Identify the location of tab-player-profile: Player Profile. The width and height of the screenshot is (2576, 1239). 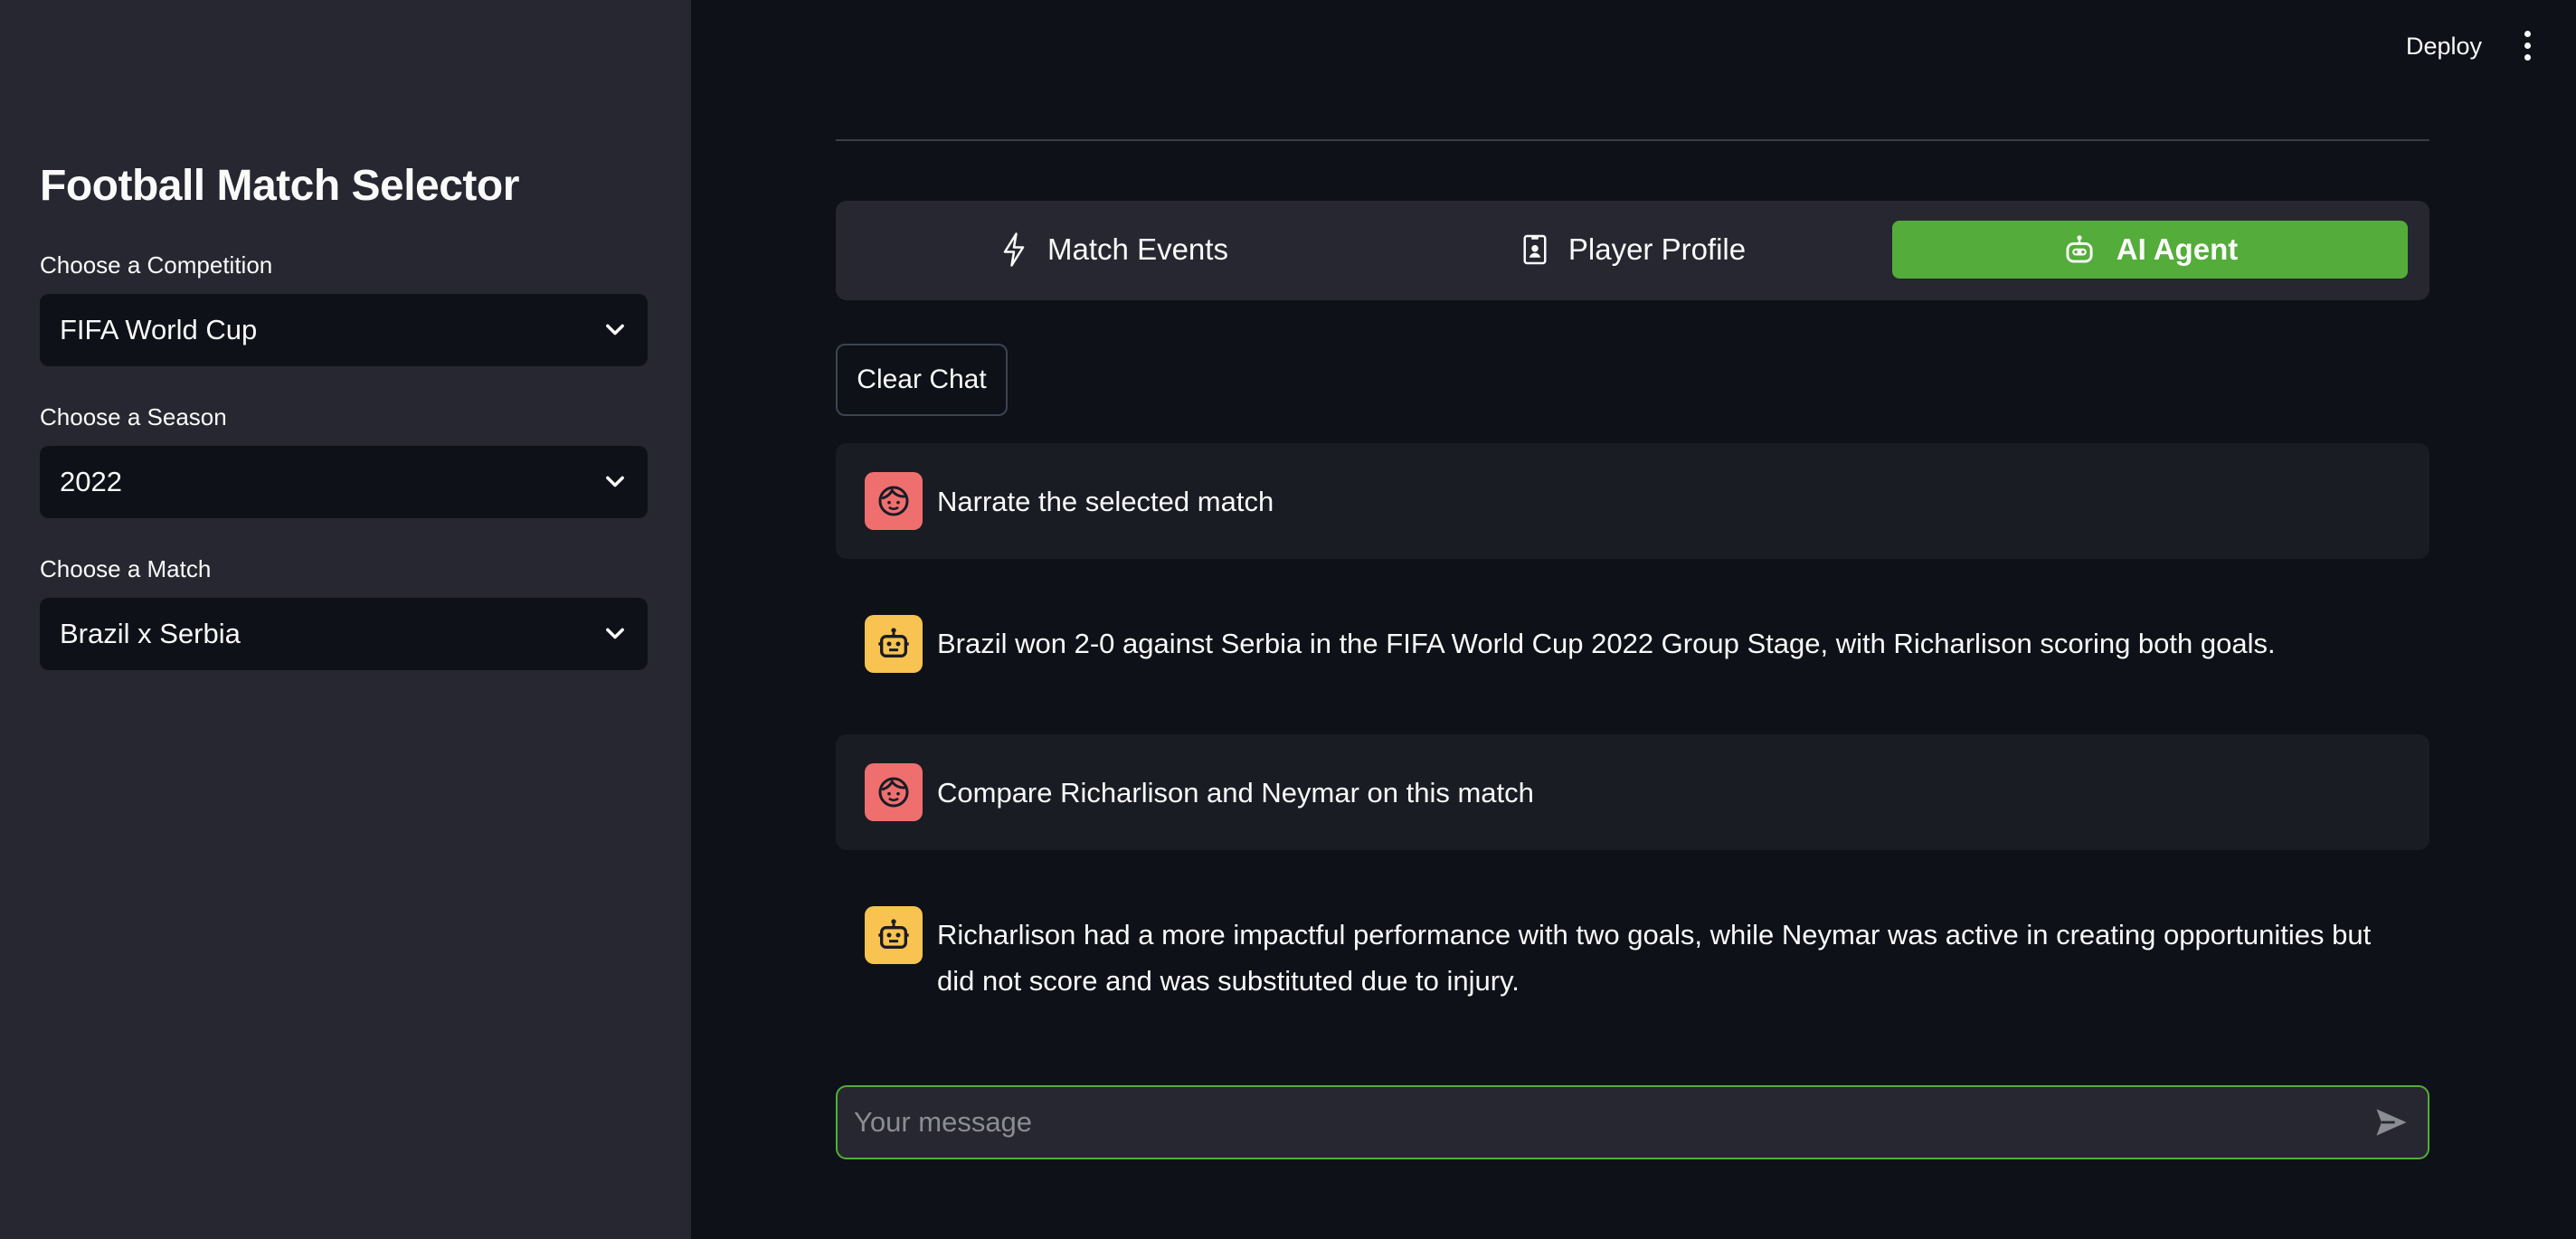
(1633, 250).